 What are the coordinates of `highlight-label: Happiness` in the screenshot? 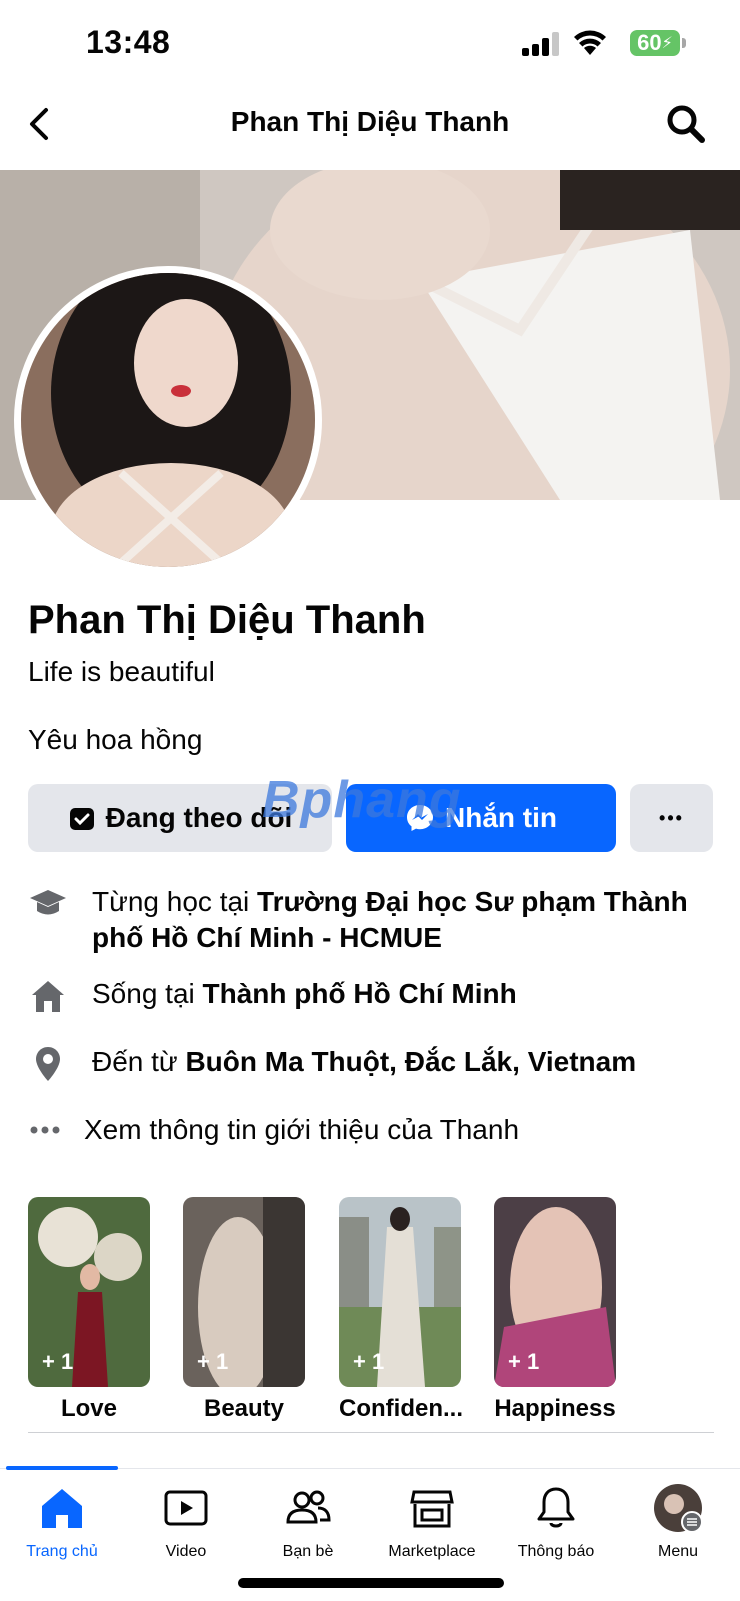 It's located at (555, 1408).